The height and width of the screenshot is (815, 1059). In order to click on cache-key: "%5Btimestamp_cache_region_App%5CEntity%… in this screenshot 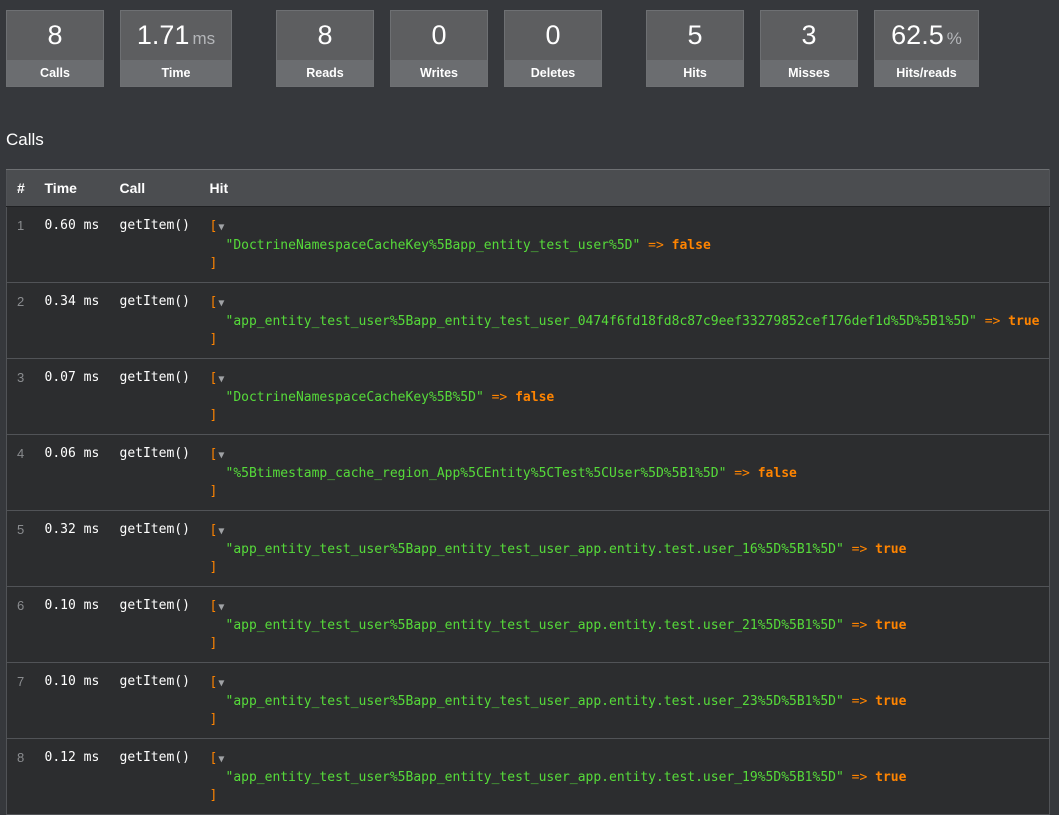, I will do `click(476, 473)`.